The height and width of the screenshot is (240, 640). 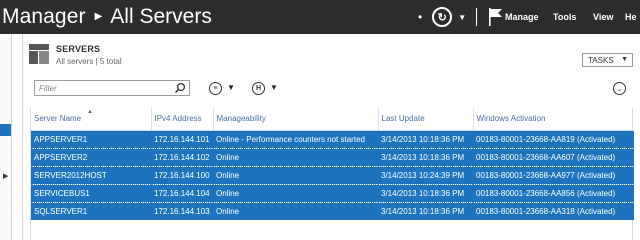 I want to click on refresh-icon: ↻, so click(x=442, y=17).